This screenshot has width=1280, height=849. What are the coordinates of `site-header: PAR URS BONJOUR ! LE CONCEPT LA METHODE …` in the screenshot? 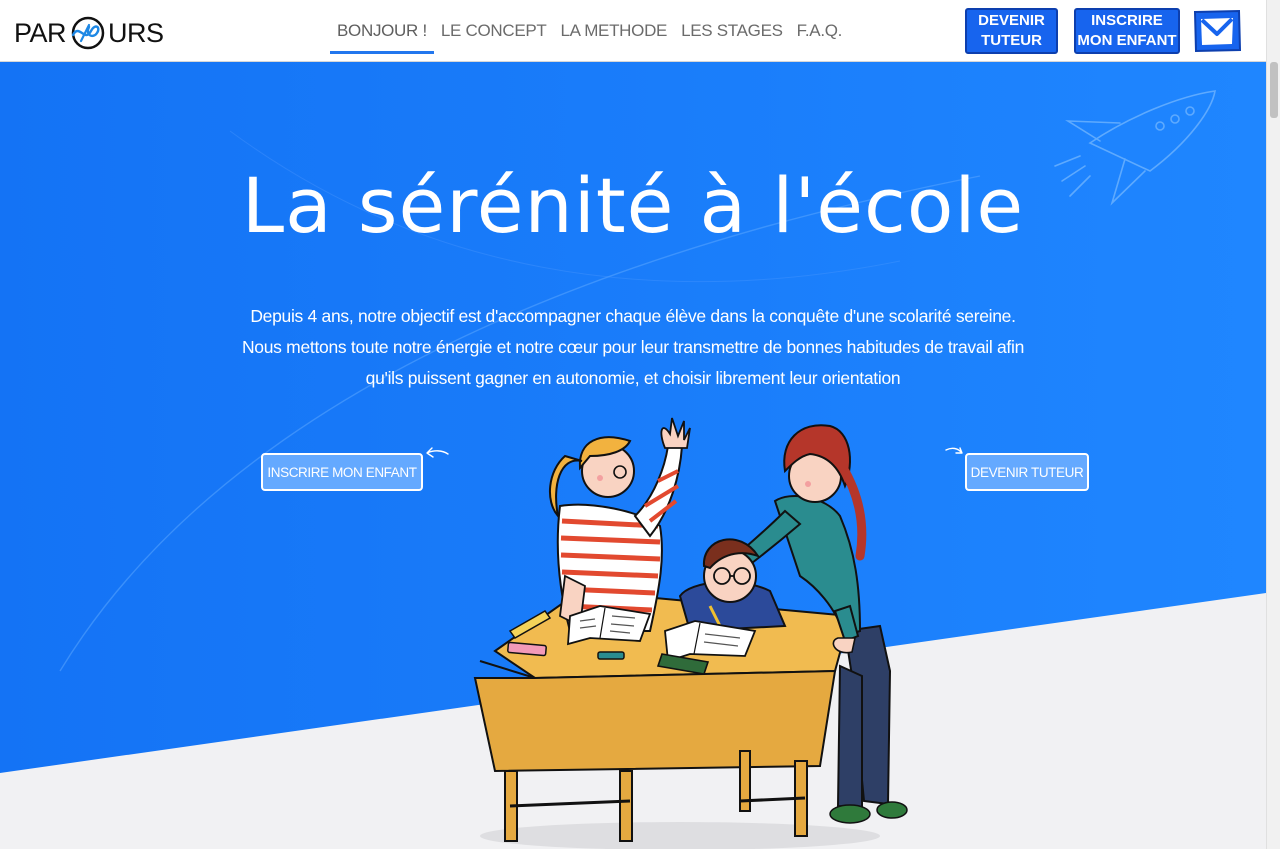 It's located at (633, 31).